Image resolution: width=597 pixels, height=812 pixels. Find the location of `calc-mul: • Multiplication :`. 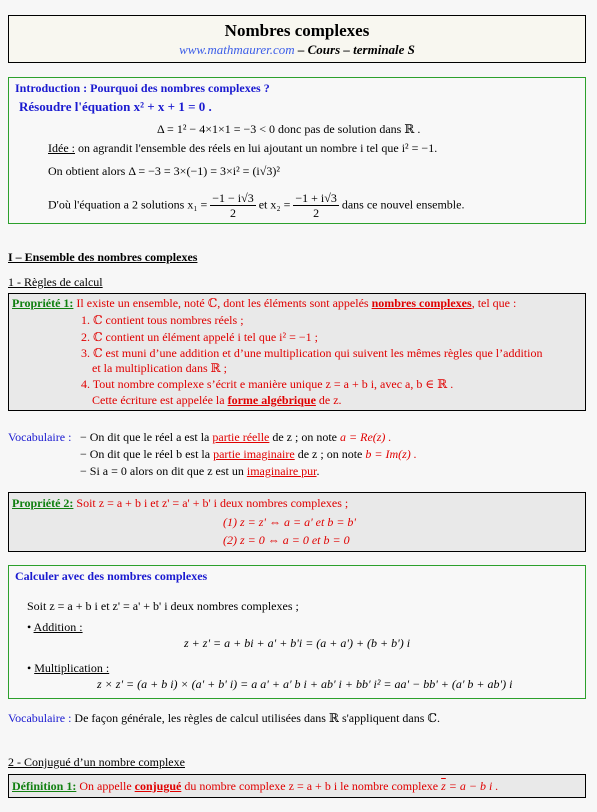

calc-mul: • Multiplication : is located at coordinates (68, 668).